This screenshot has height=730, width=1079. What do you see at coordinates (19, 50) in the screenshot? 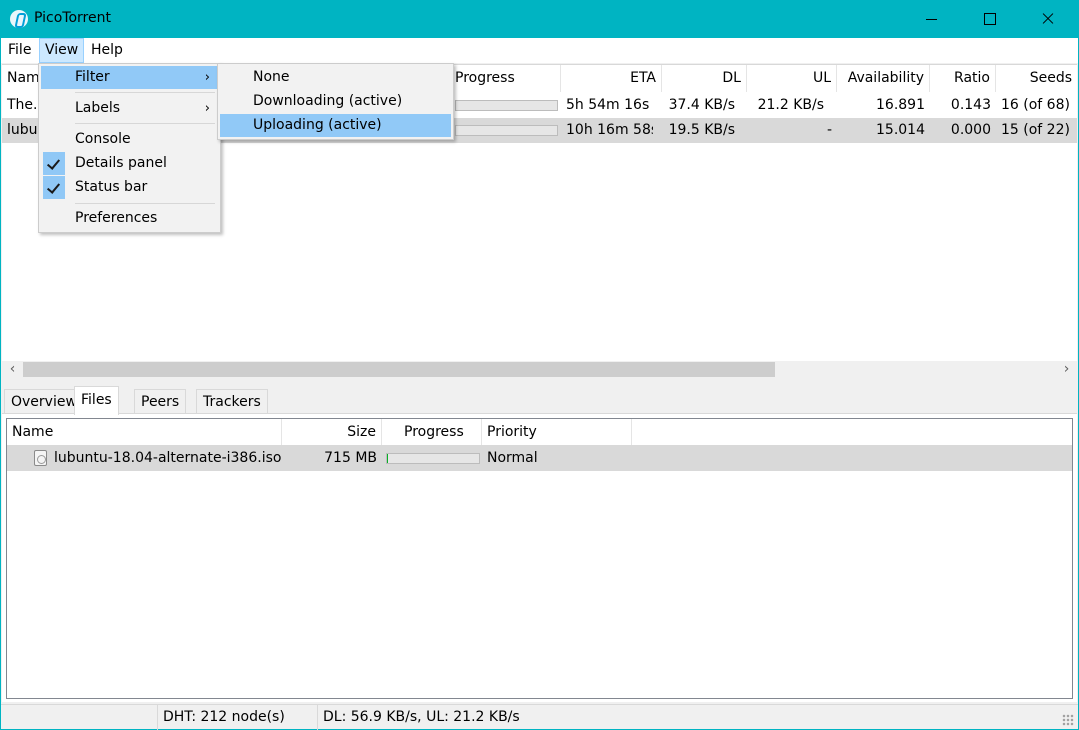
I see `menu-file: File` at bounding box center [19, 50].